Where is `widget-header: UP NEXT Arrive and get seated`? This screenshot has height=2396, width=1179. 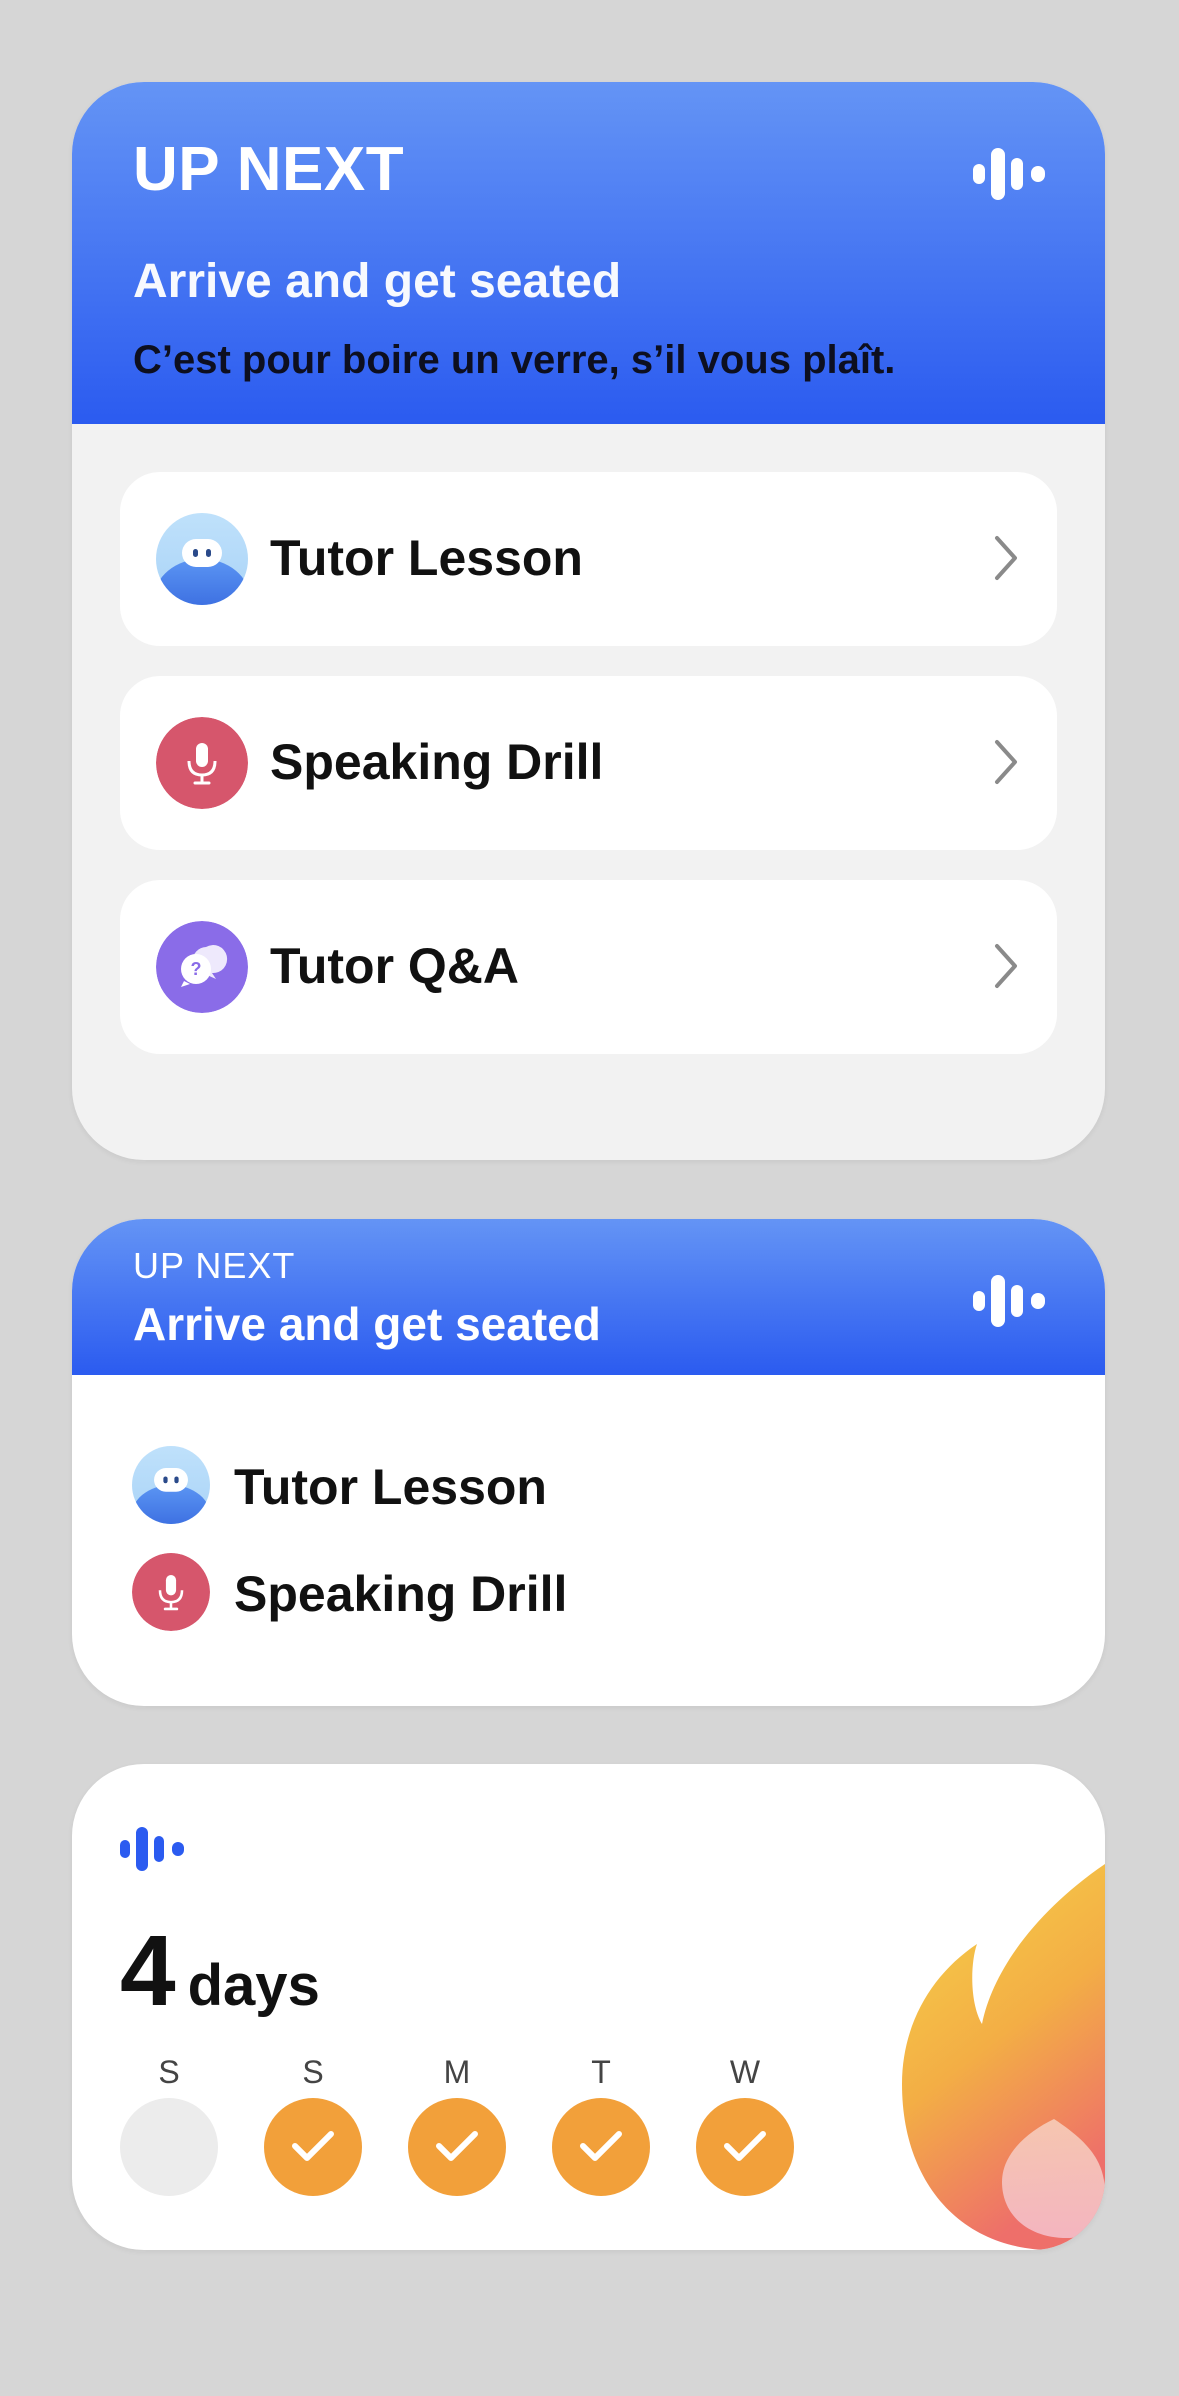
widget-header: UP NEXT Arrive and get seated is located at coordinates (588, 1297).